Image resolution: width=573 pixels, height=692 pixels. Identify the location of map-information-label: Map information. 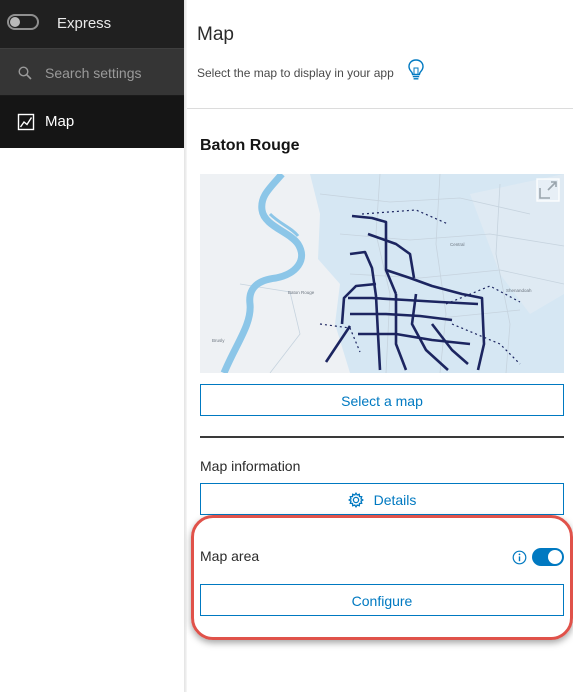
(250, 466).